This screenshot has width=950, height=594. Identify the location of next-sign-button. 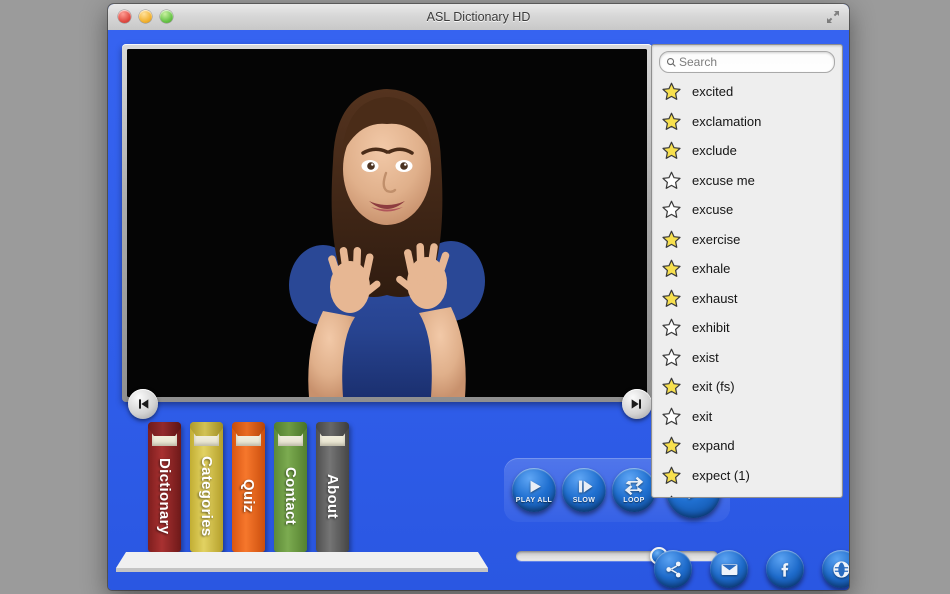
(637, 404).